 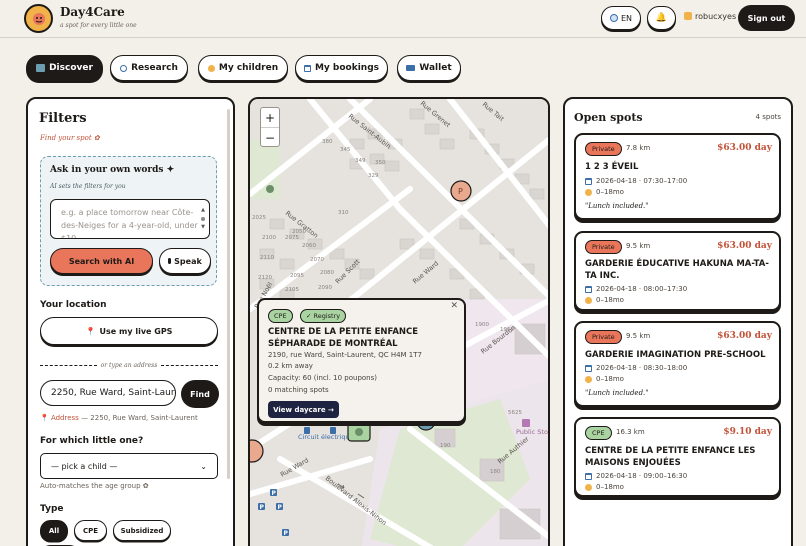 What do you see at coordinates (533, 432) in the screenshot?
I see `poi-label: Public Storage` at bounding box center [533, 432].